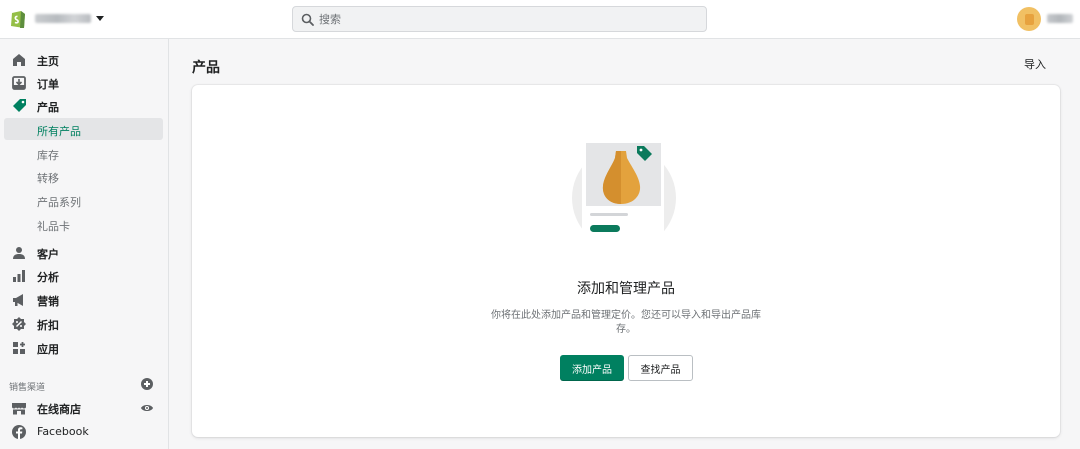 Image resolution: width=1080 pixels, height=449 pixels. I want to click on sidebar-subitem-label: 转移, so click(48, 178).